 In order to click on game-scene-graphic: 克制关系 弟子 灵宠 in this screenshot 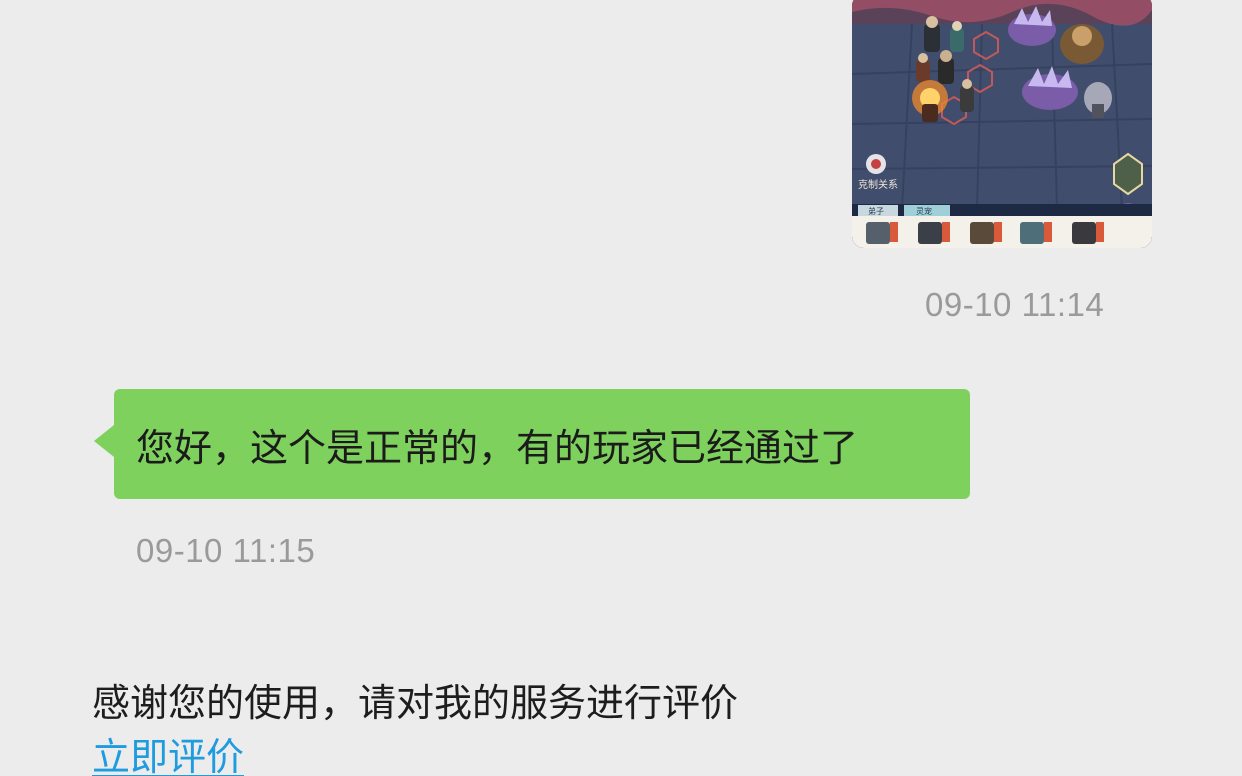, I will do `click(1002, 124)`.